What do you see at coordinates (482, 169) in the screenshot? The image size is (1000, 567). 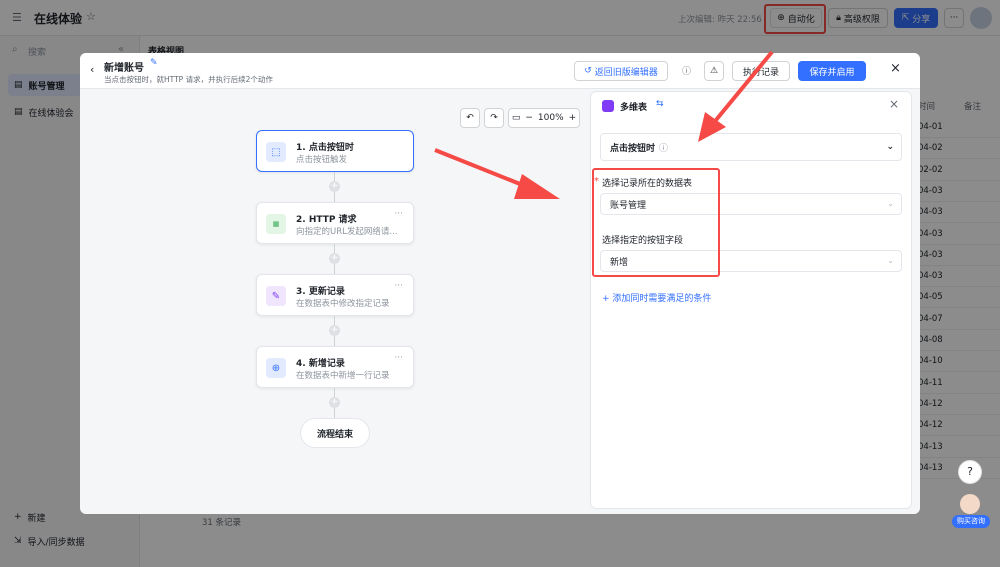 I see `arrow-to-panel` at bounding box center [482, 169].